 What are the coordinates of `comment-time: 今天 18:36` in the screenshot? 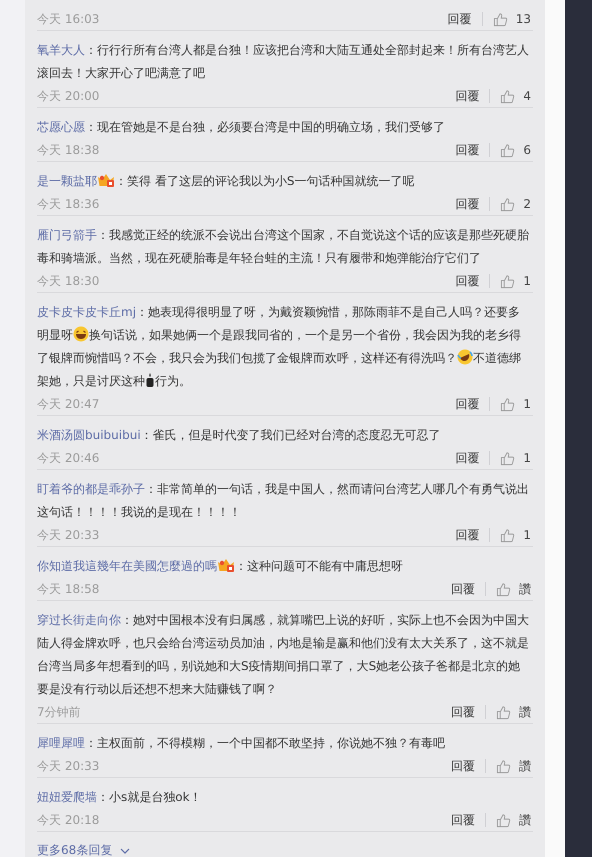 It's located at (68, 204).